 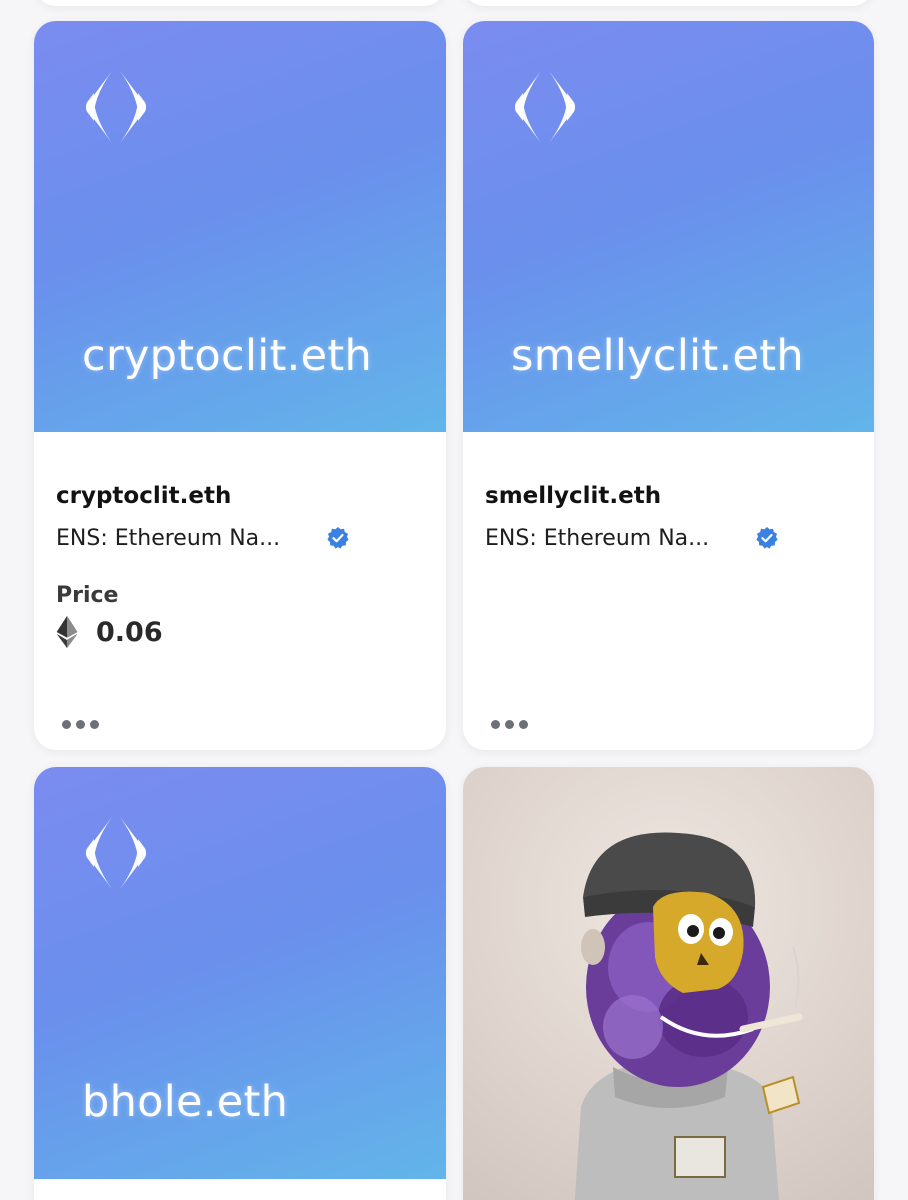 What do you see at coordinates (129, 632) in the screenshot?
I see `price-value: 0.06` at bounding box center [129, 632].